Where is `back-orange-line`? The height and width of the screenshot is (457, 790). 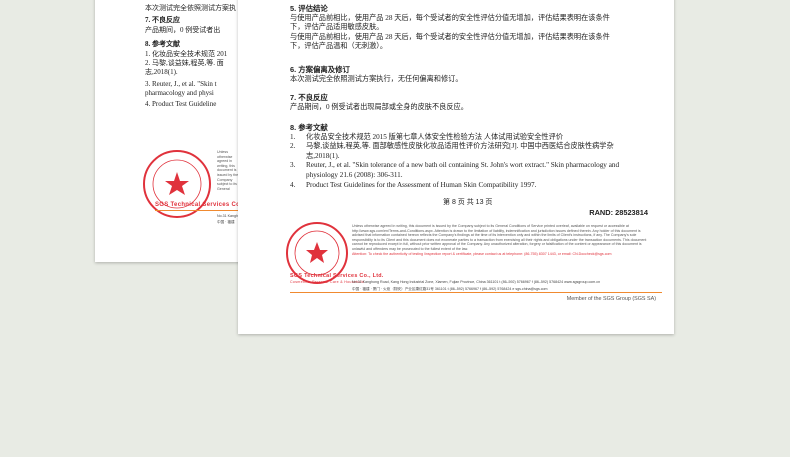
back-orange-line is located at coordinates (197, 210).